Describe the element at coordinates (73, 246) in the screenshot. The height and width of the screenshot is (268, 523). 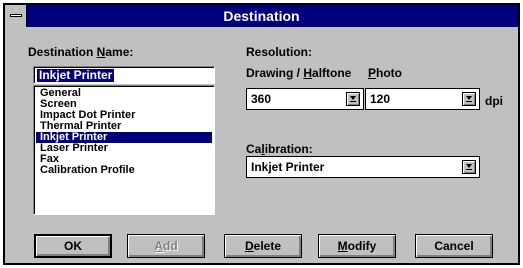
I see `ok-button: OK` at that location.